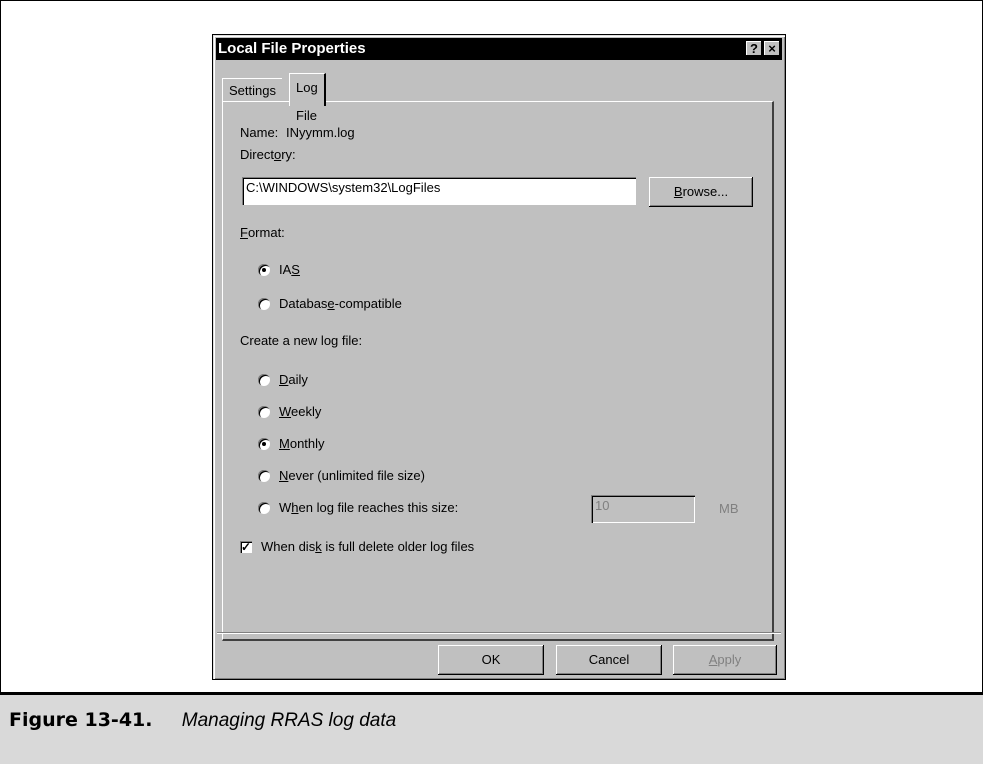  What do you see at coordinates (300, 411) in the screenshot?
I see `weekly-label: Weekly` at bounding box center [300, 411].